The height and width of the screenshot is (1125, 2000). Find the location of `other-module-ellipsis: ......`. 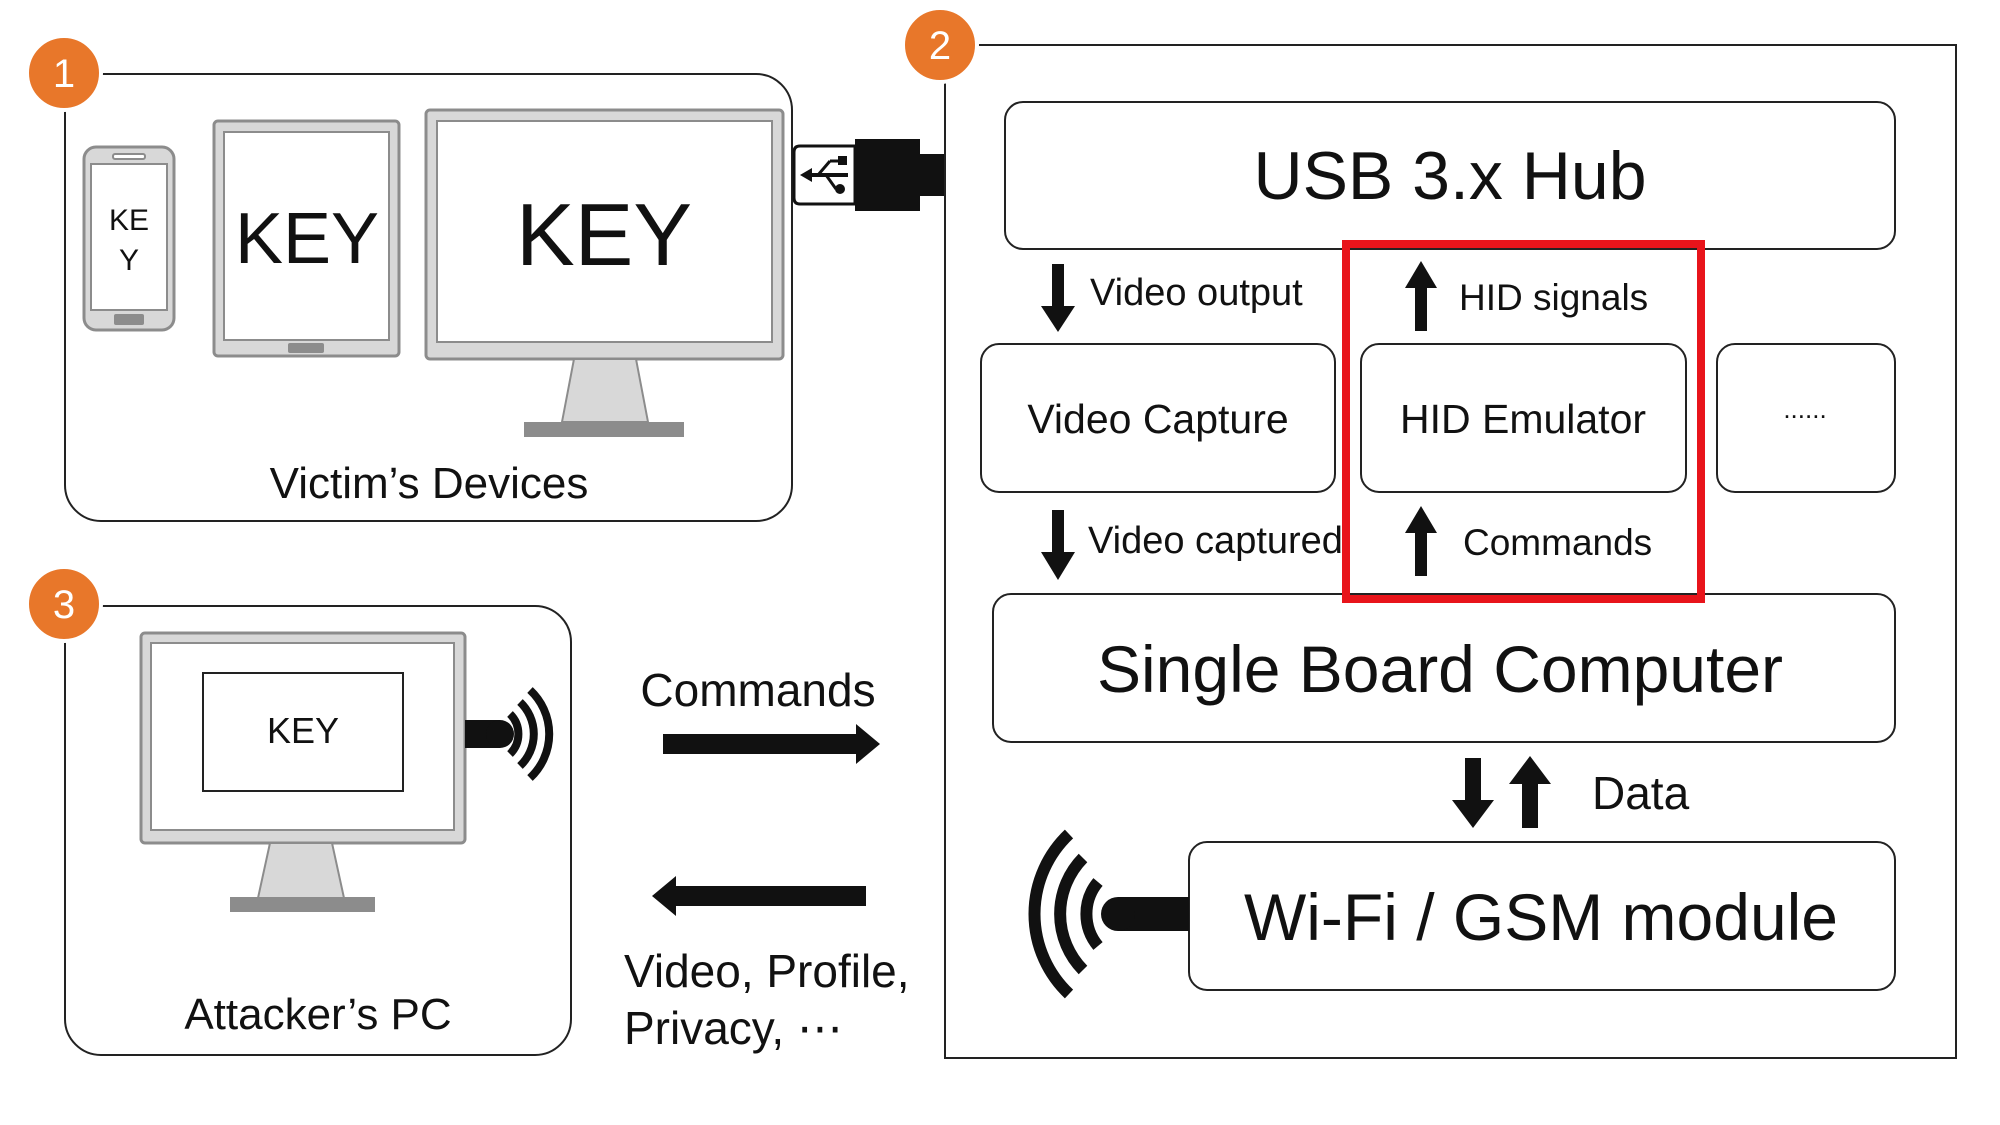

other-module-ellipsis: ...... is located at coordinates (1804, 409).